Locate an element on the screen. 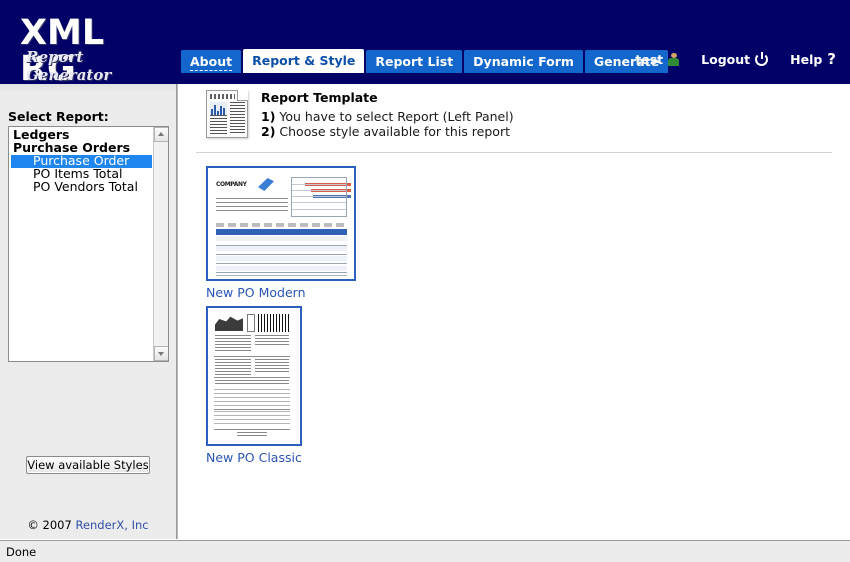 The image size is (850, 562). preview-classic-date-block is located at coordinates (272, 340).